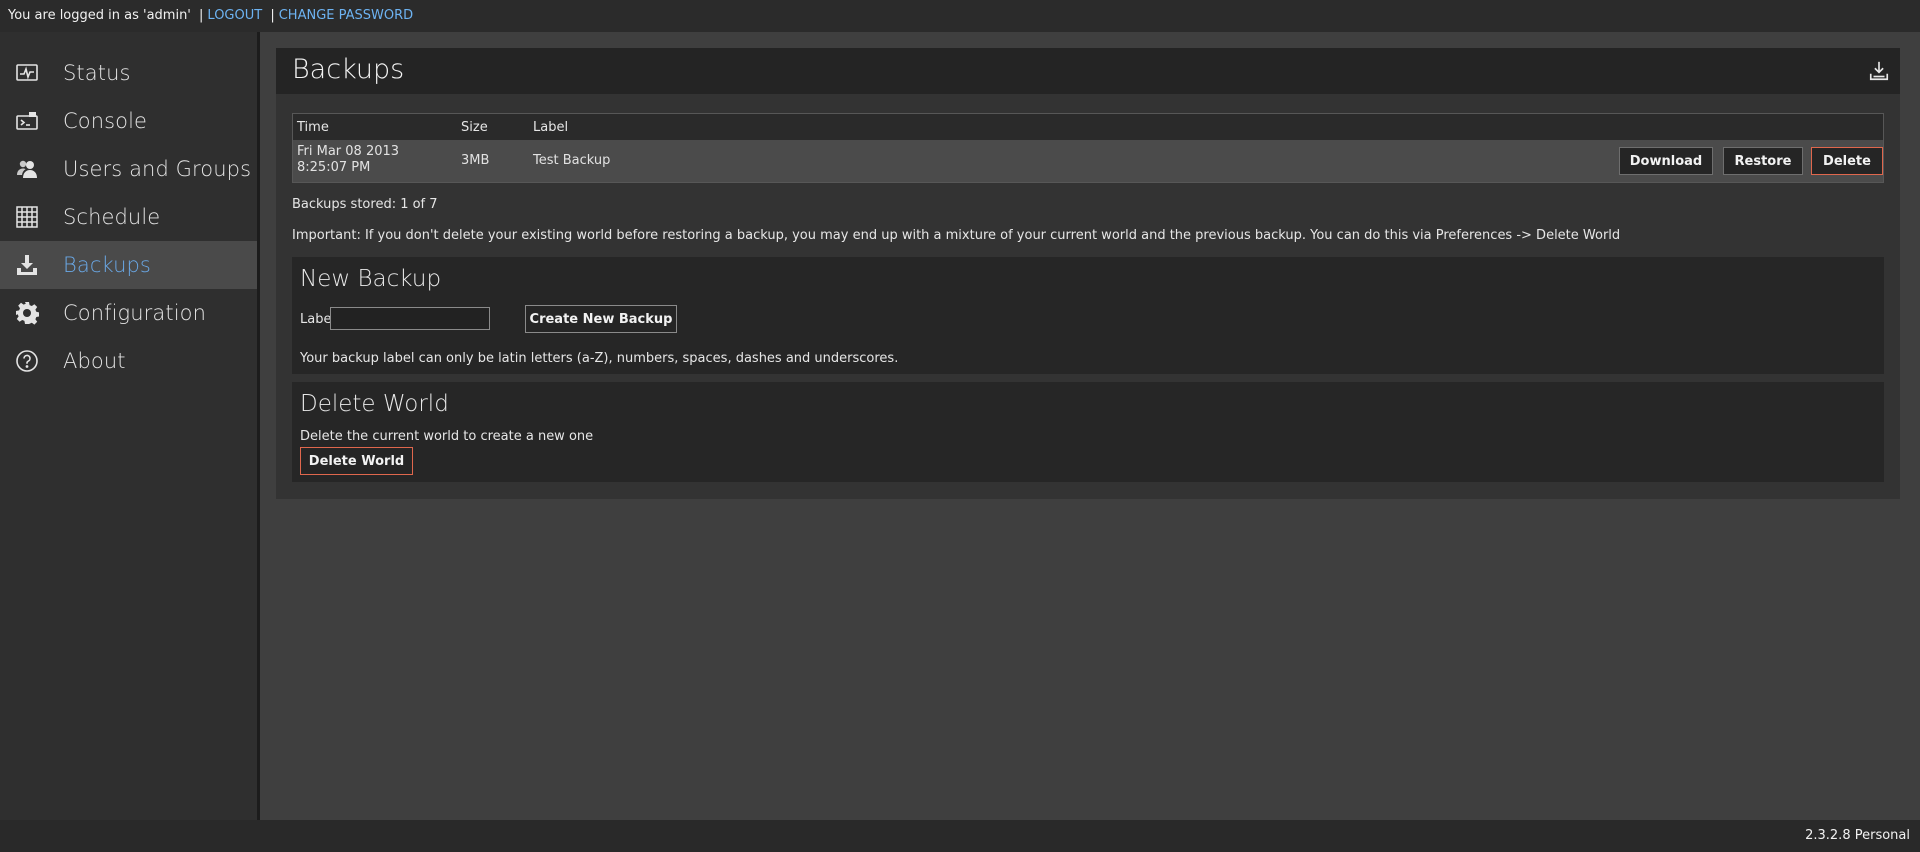 Image resolution: width=1920 pixels, height=852 pixels. I want to click on sidebar-item-console: Console, so click(128, 121).